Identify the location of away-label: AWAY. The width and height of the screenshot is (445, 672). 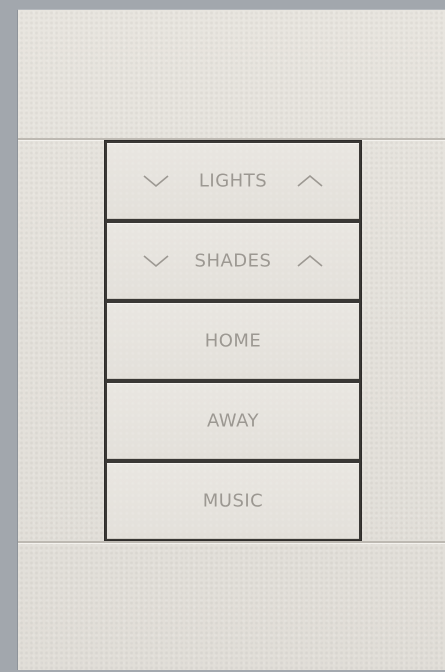
(233, 421).